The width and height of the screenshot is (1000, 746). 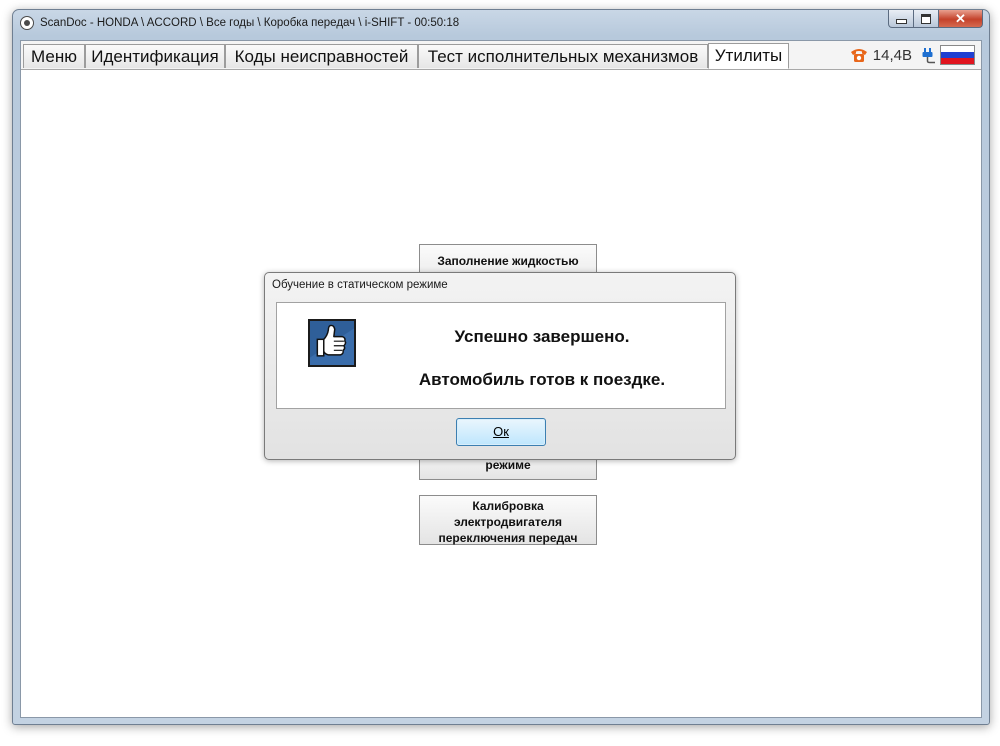 I want to click on close-button: ✕, so click(x=961, y=19).